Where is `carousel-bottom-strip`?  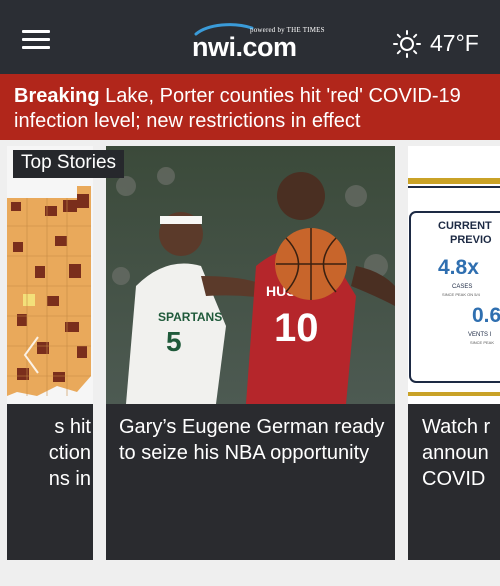 carousel-bottom-strip is located at coordinates (250, 573).